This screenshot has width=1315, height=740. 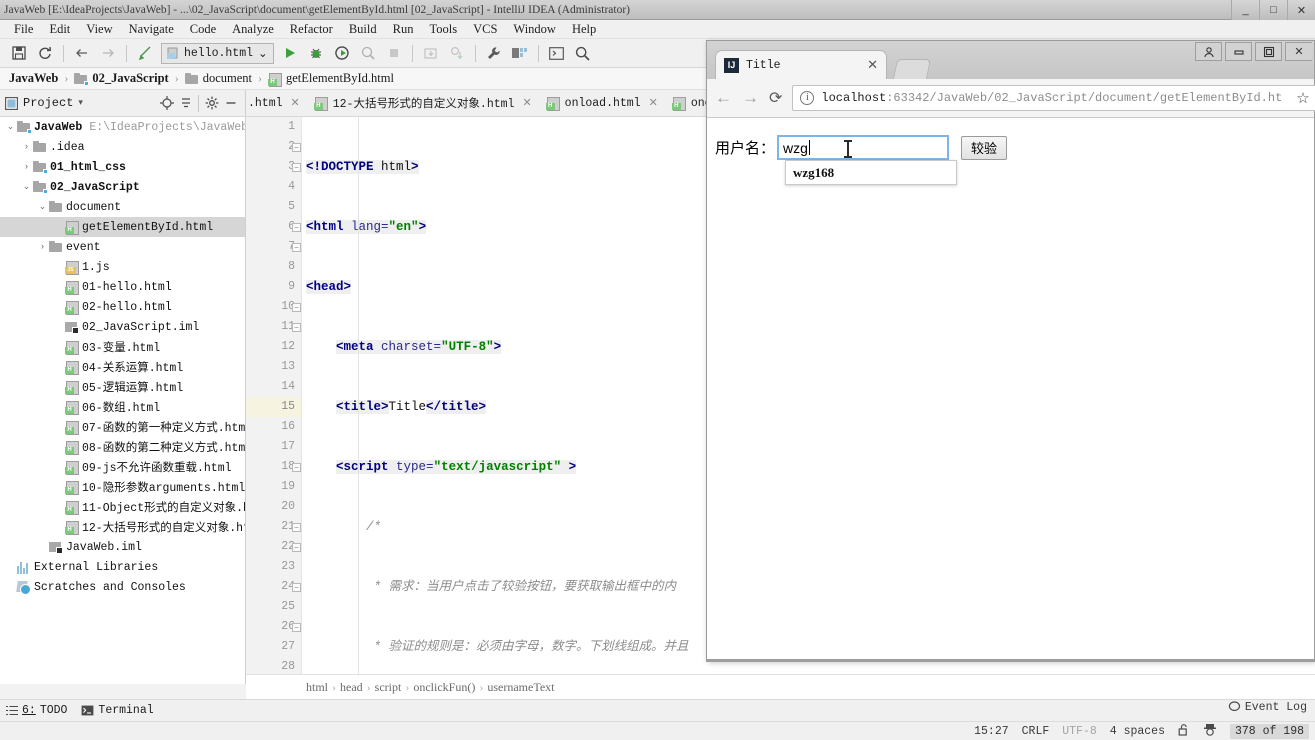 What do you see at coordinates (1245, 10) in the screenshot?
I see `minimize-button: _` at bounding box center [1245, 10].